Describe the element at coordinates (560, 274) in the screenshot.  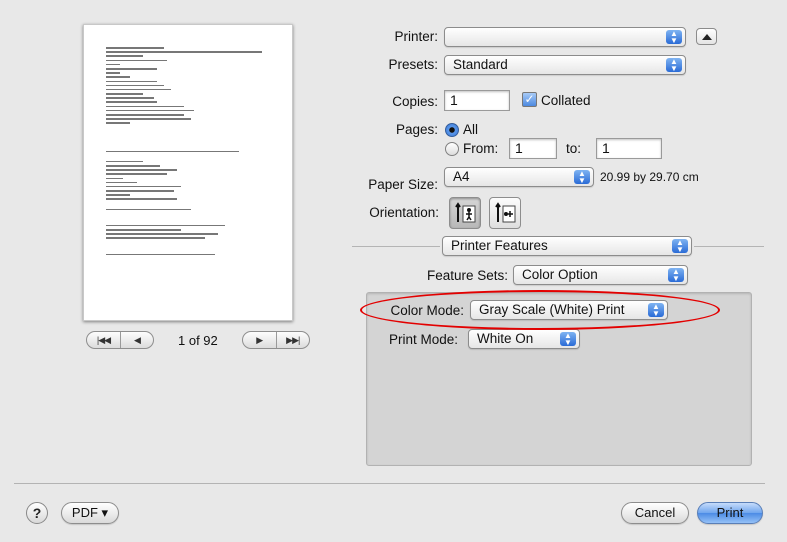
I see `feature-sets-value: Color Option` at that location.